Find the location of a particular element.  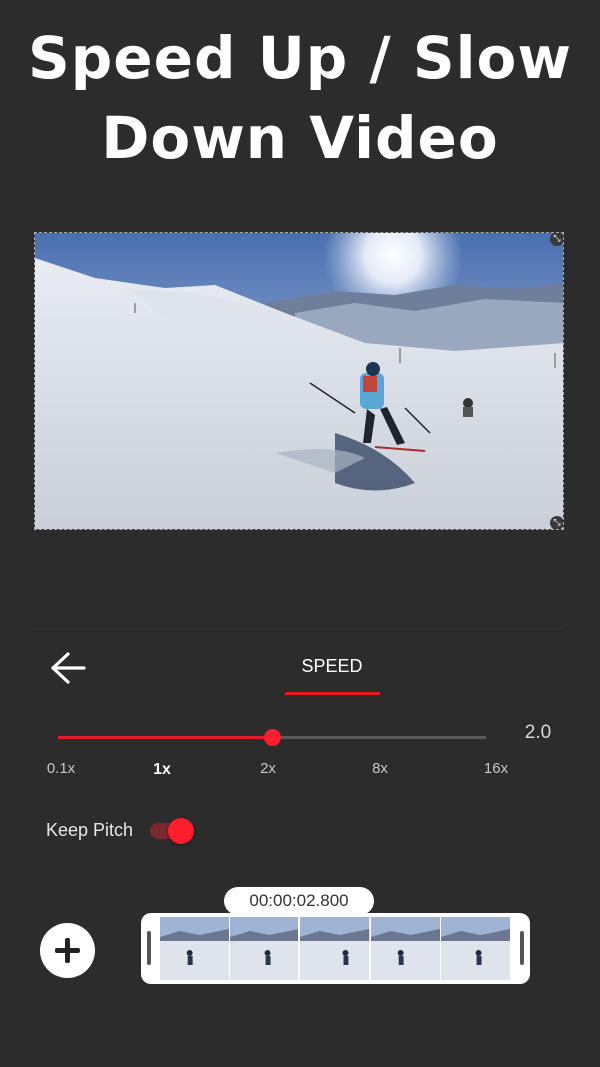

playhead is located at coordinates (299, 949).